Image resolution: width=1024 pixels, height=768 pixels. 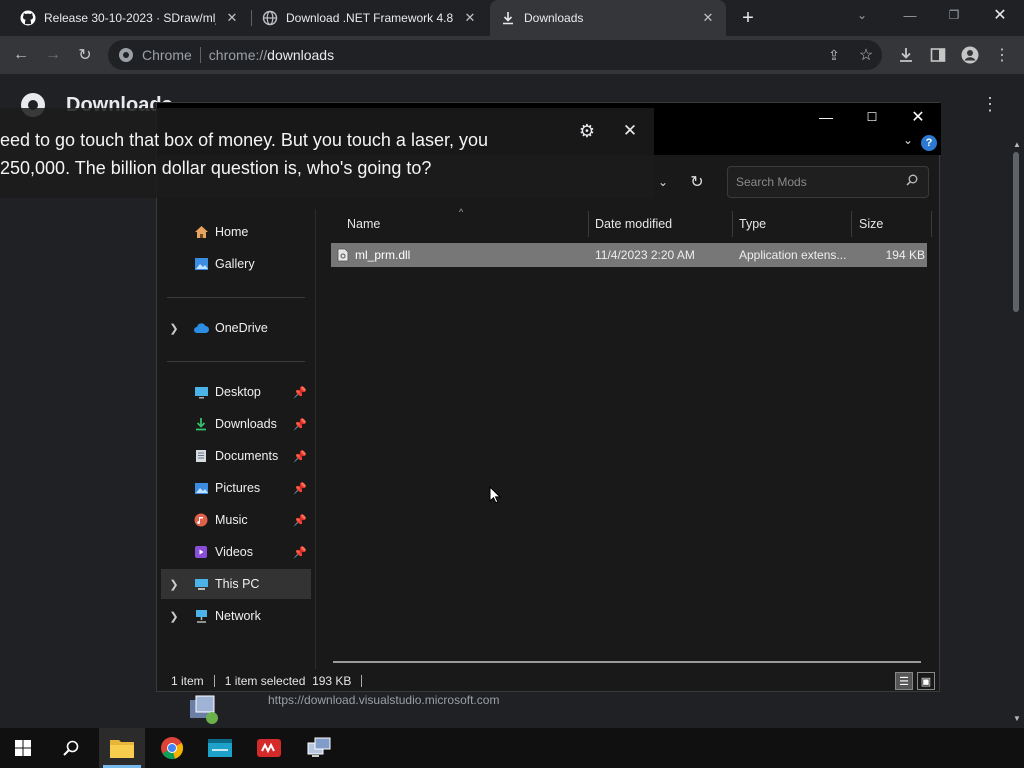 I want to click on tab-search-icon: ⌄, so click(x=862, y=17).